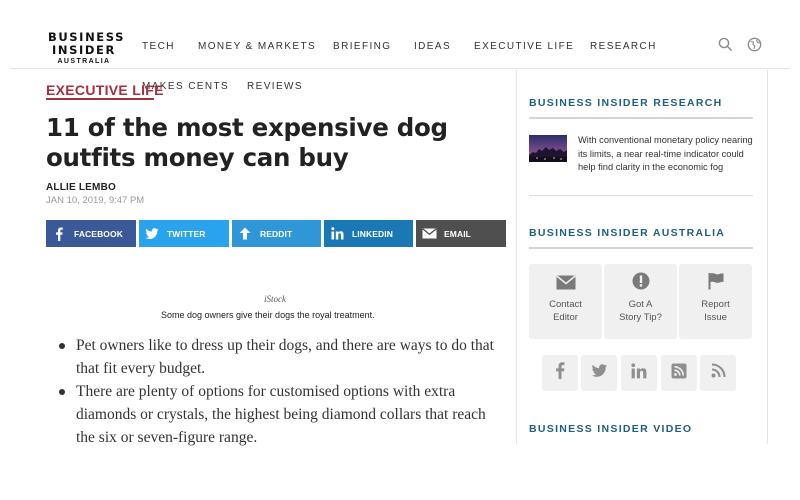 The width and height of the screenshot is (800, 500). What do you see at coordinates (257, 46) in the screenshot?
I see `nav-item-money-markets: MONEY & MARKETS` at bounding box center [257, 46].